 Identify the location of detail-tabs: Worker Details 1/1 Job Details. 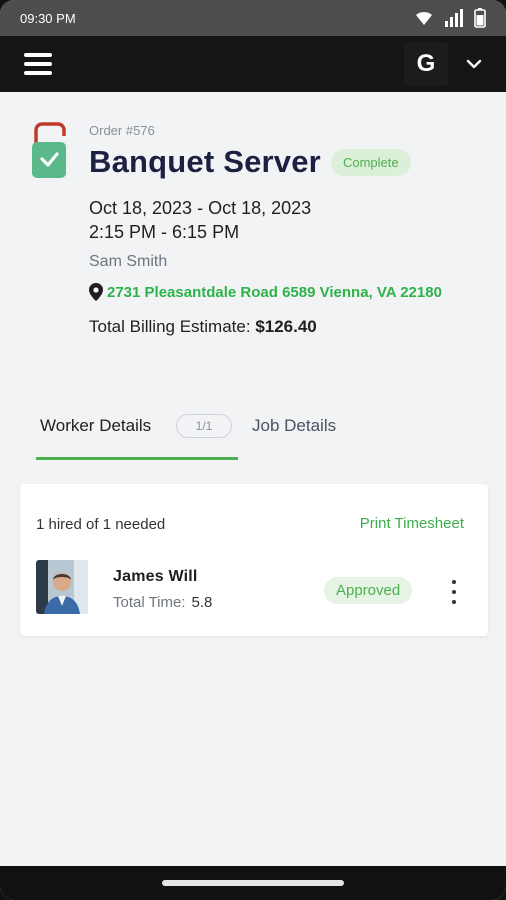
(253, 436).